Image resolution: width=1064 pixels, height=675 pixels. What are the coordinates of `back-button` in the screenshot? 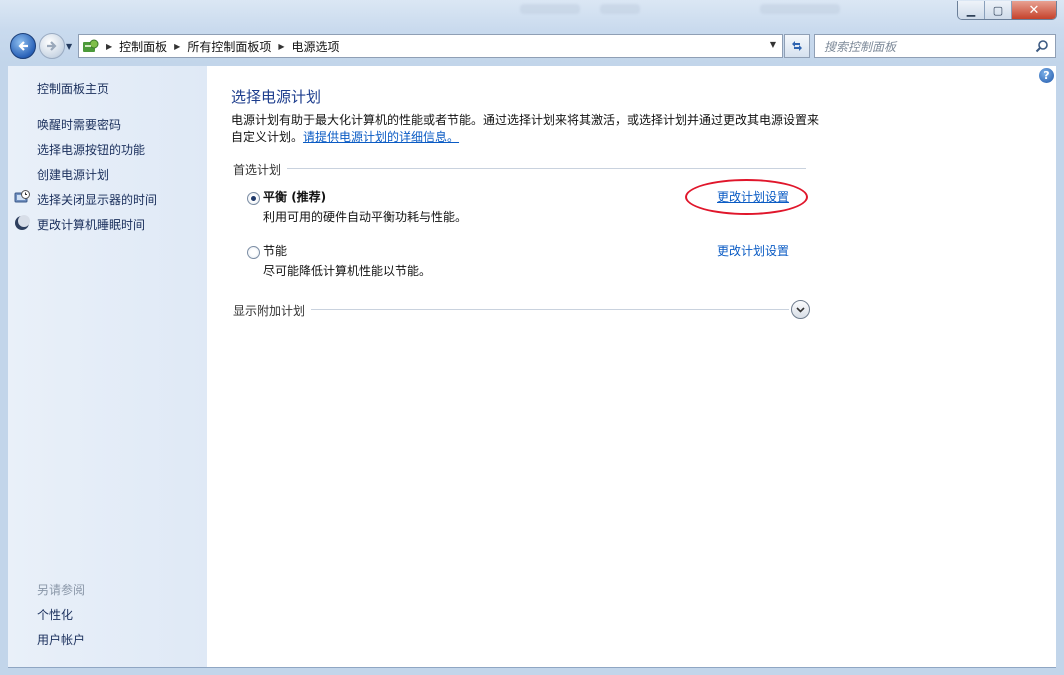 It's located at (23, 46).